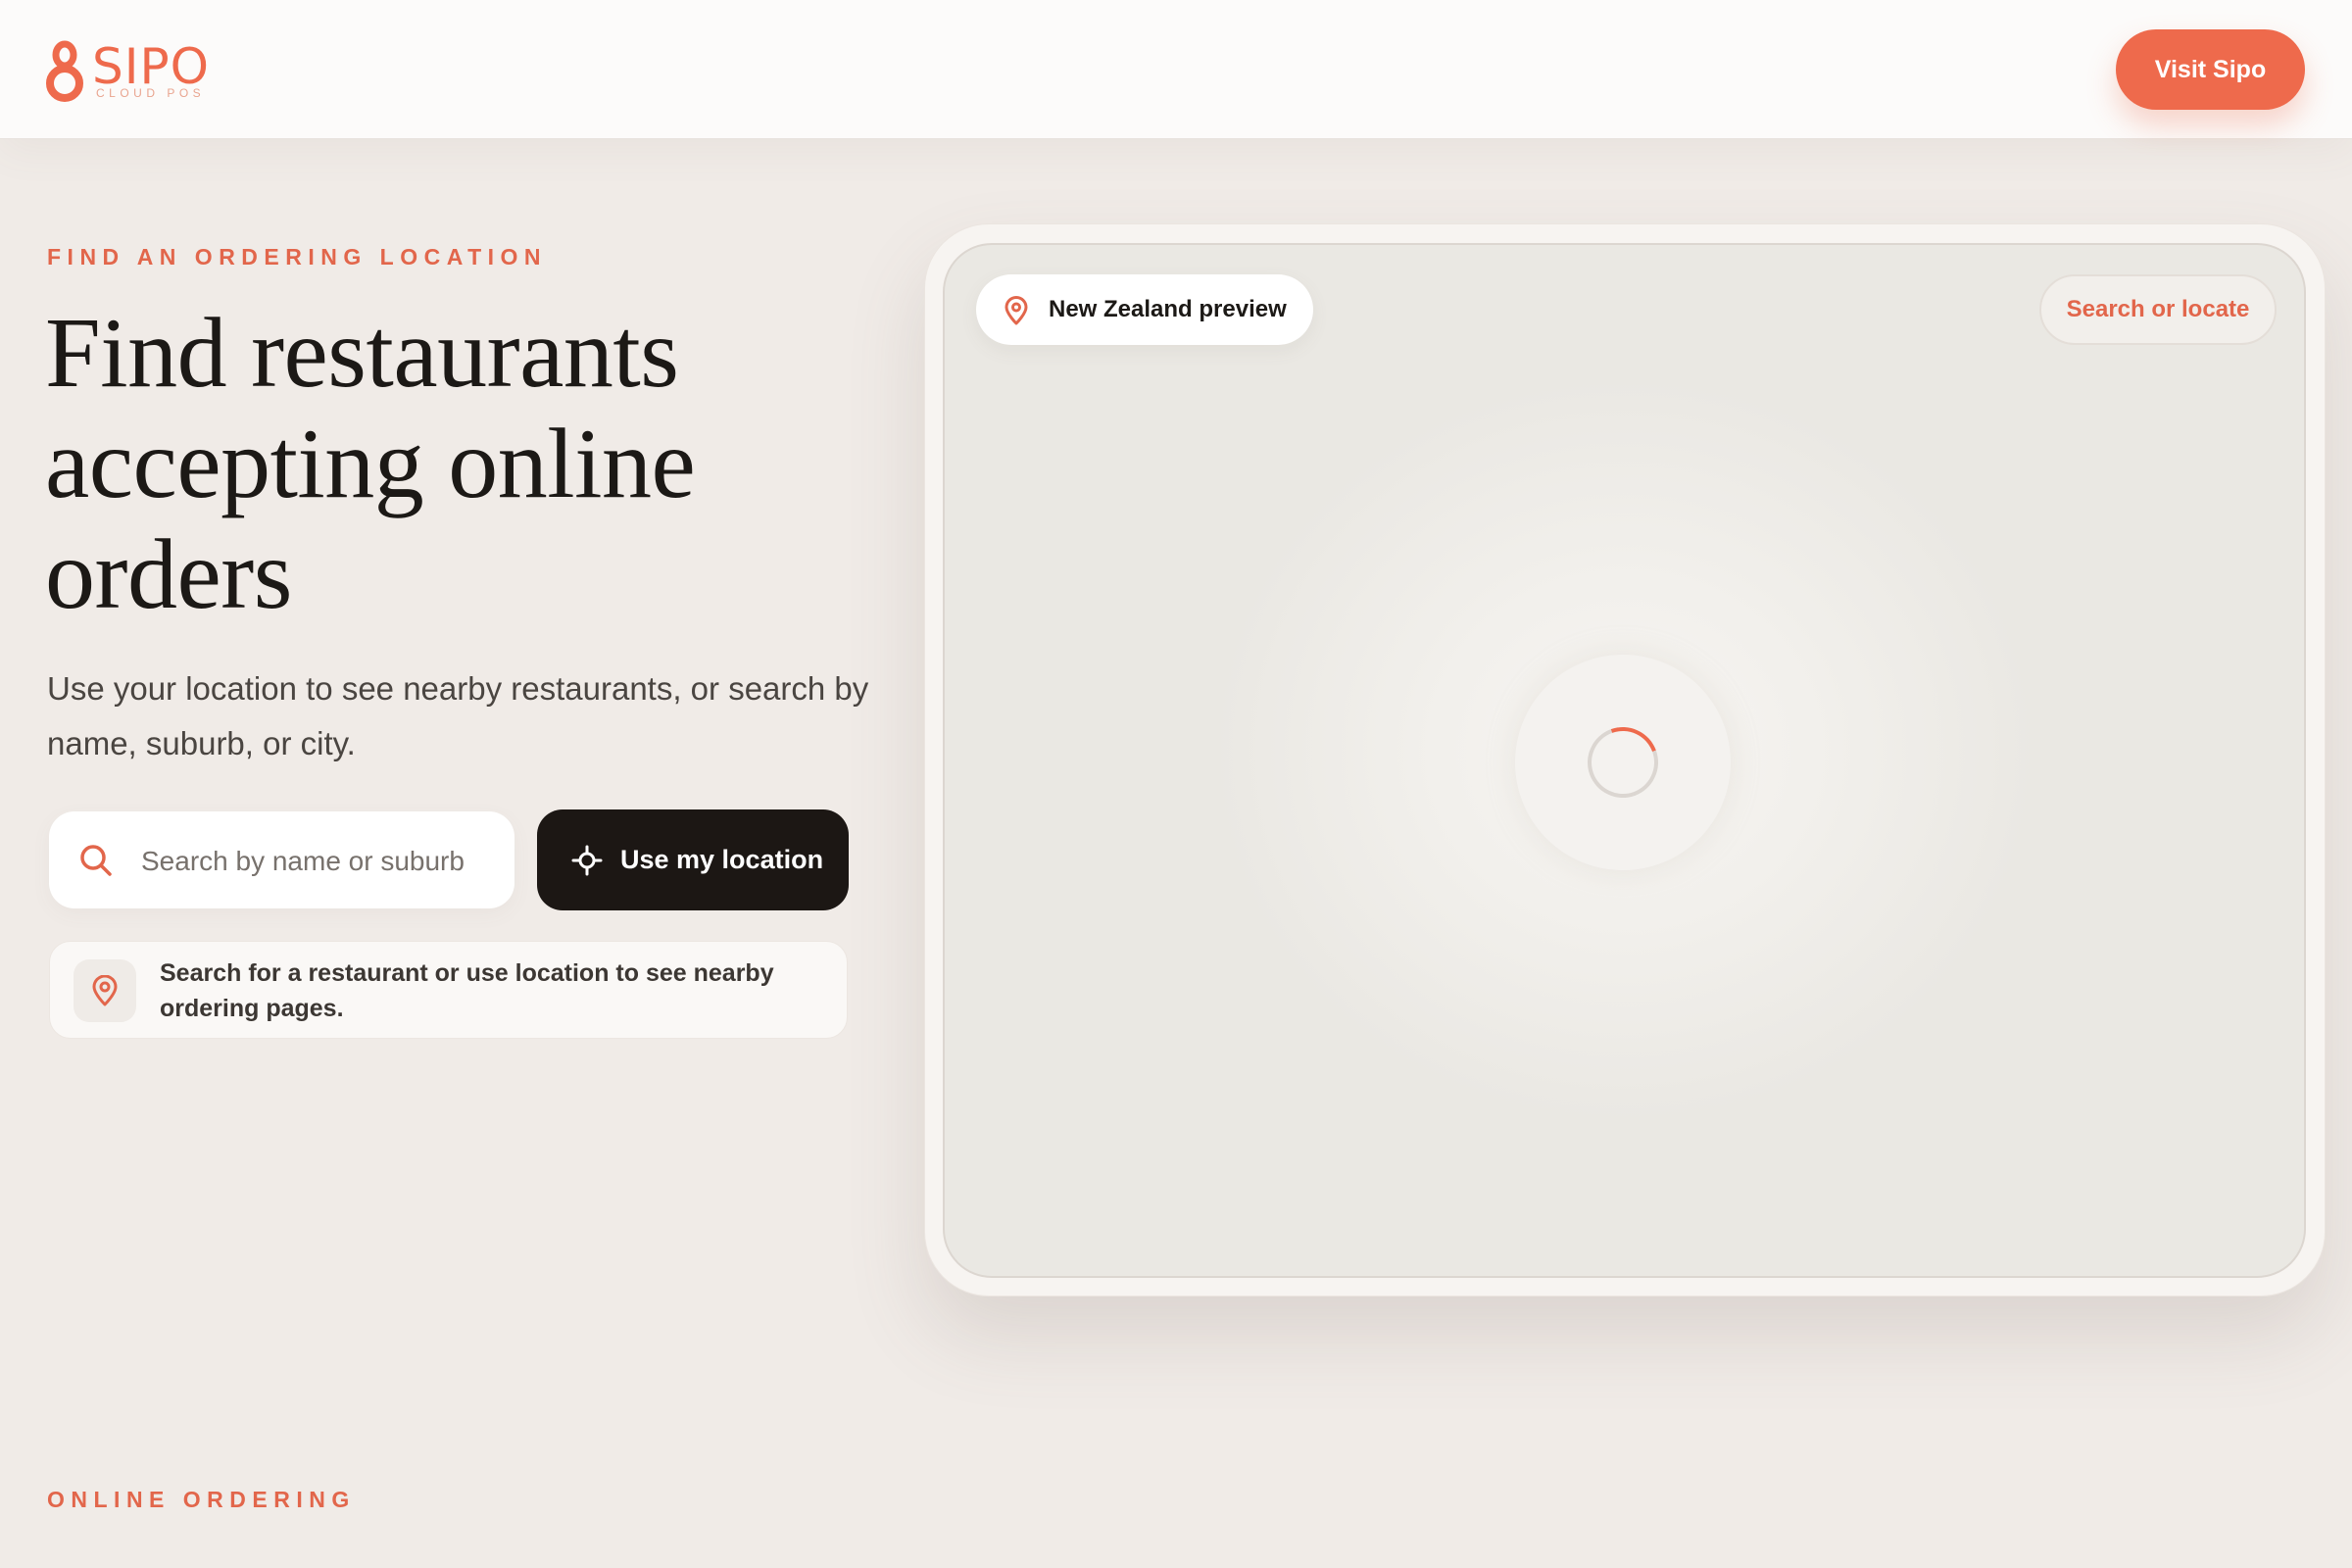 The width and height of the screenshot is (2352, 1568). What do you see at coordinates (370, 464) in the screenshot?
I see `page-title: Find restaurants accepting online orders` at bounding box center [370, 464].